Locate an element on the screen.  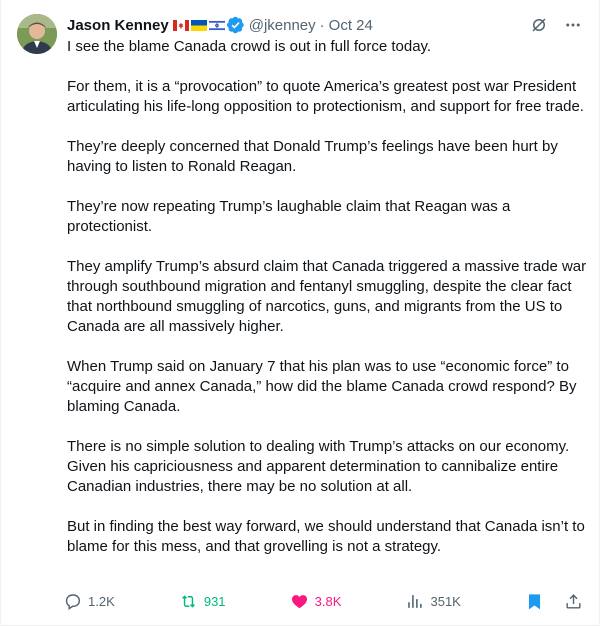
tweet-date: Oct 24 is located at coordinates (351, 25).